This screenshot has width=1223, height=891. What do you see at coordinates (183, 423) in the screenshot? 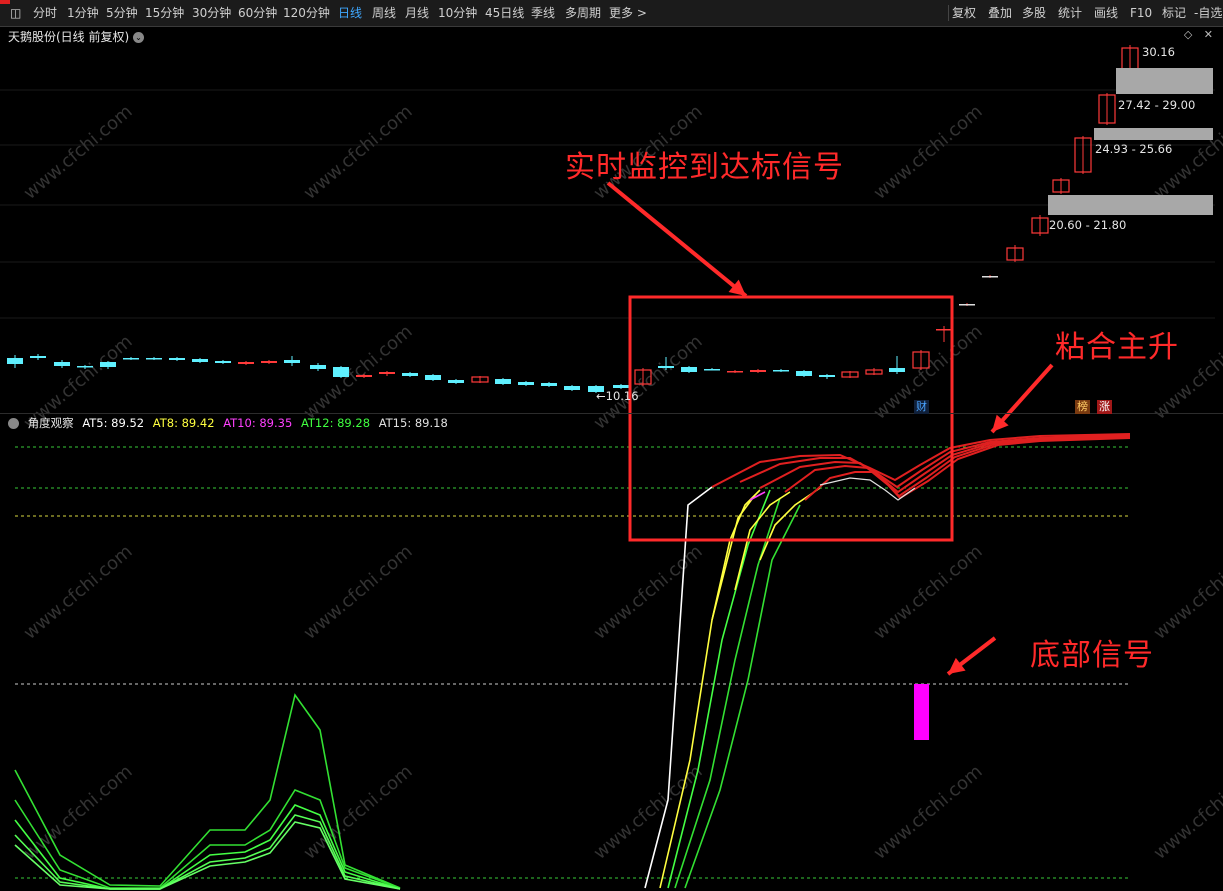
I see `at8-value: AT8: 89.42` at bounding box center [183, 423].